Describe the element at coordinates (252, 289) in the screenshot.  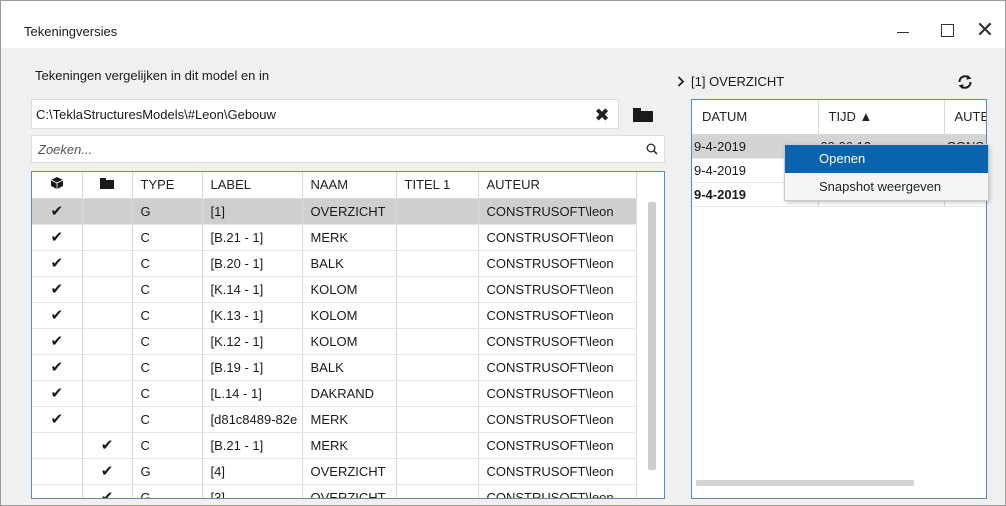
I see `label-cell: [K.14 - 1]` at that location.